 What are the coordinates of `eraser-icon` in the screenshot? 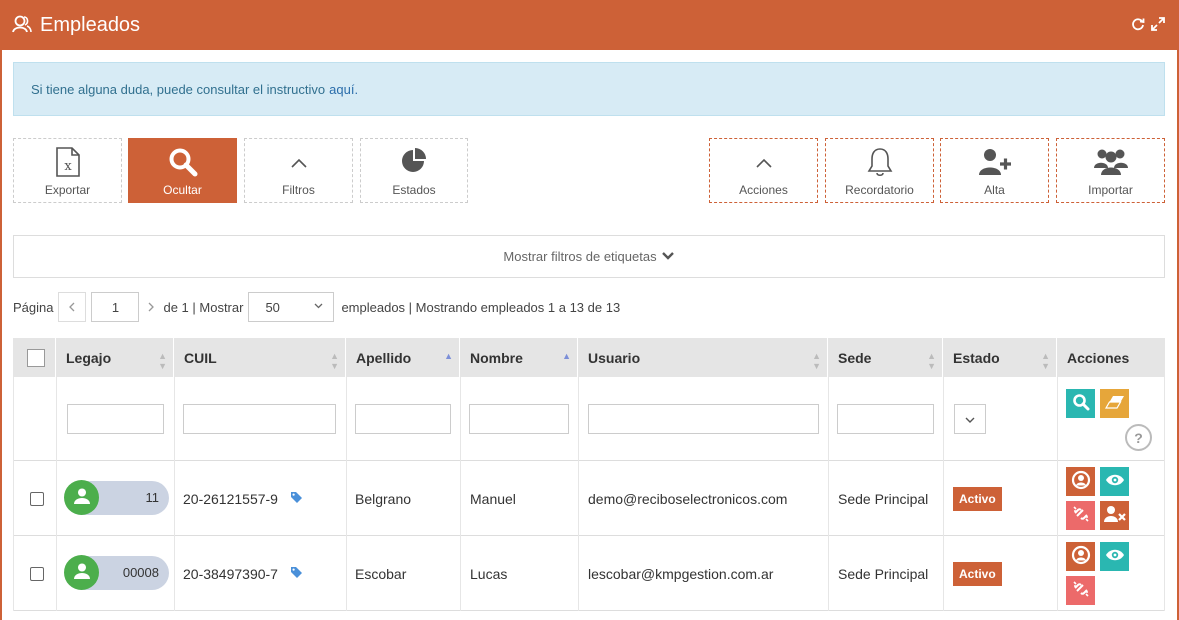 It's located at (1114, 403).